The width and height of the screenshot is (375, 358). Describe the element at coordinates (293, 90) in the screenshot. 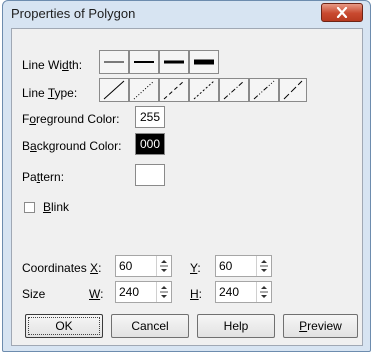

I see `line-type-long-dash-button` at that location.